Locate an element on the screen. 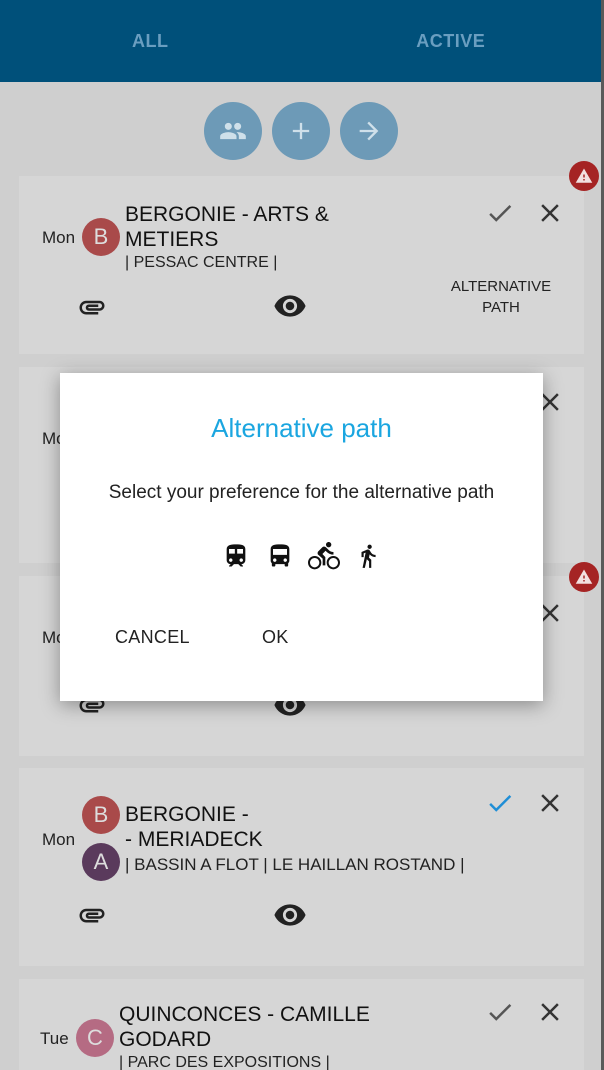  trip-title-line1: BERGONIE - ARTS & is located at coordinates (227, 214).